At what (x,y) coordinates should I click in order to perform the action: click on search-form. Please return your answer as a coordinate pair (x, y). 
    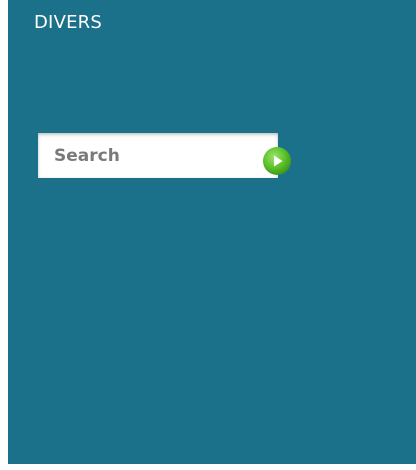
    Looking at the image, I should click on (158, 155).